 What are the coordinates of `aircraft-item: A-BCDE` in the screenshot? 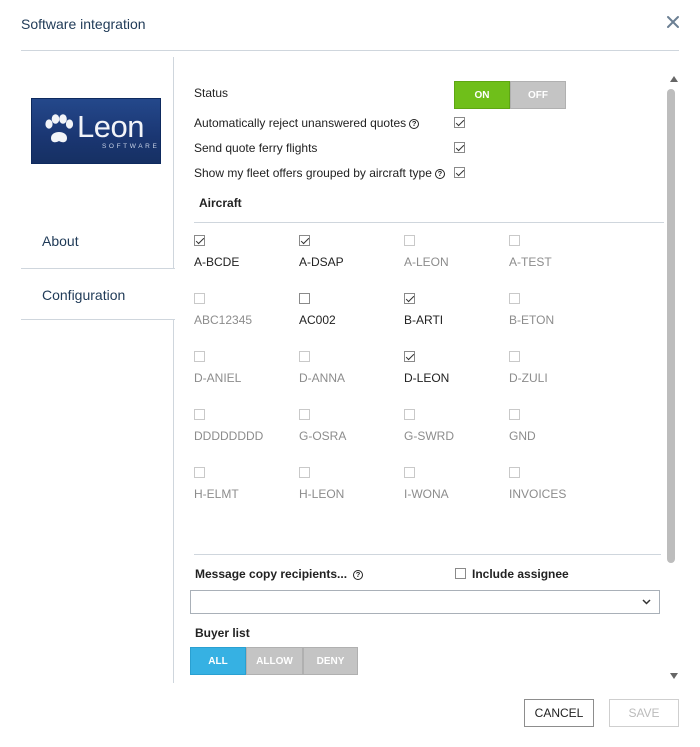 It's located at (244, 255).